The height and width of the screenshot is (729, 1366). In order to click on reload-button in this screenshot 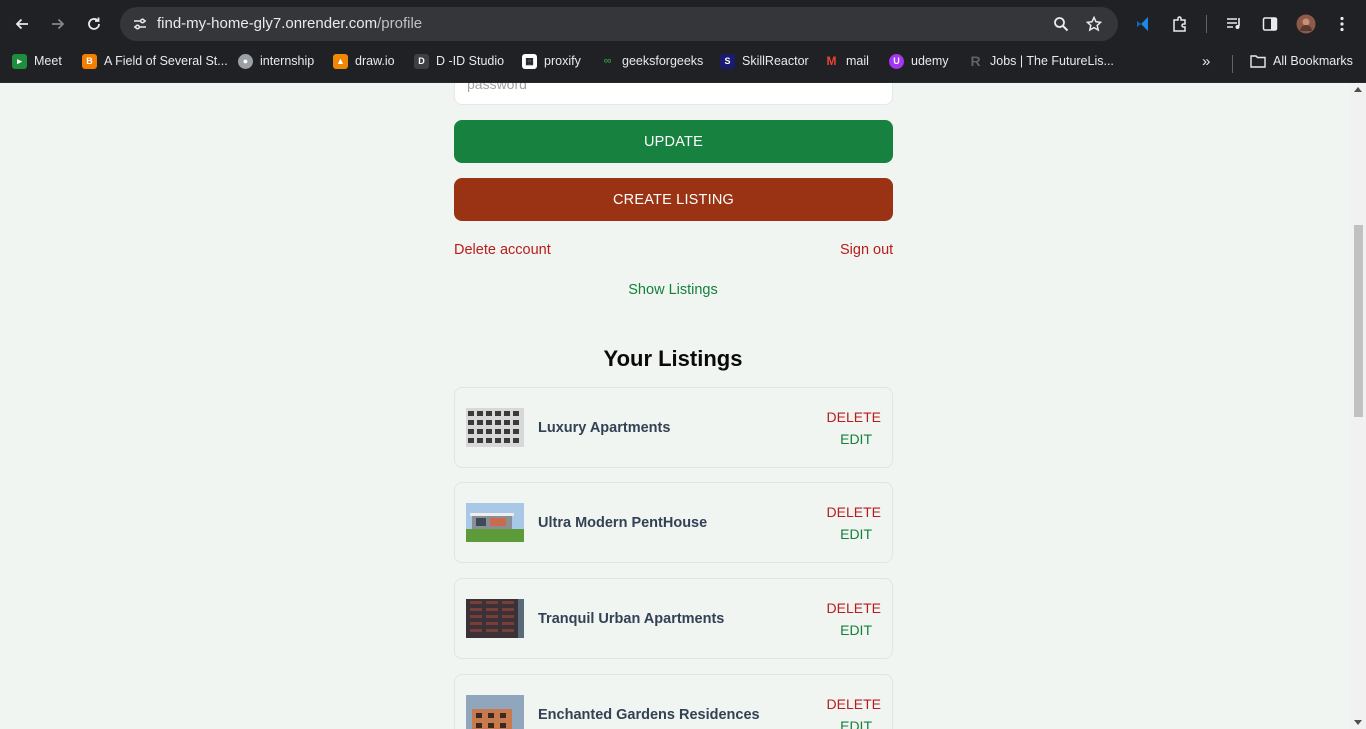, I will do `click(94, 24)`.